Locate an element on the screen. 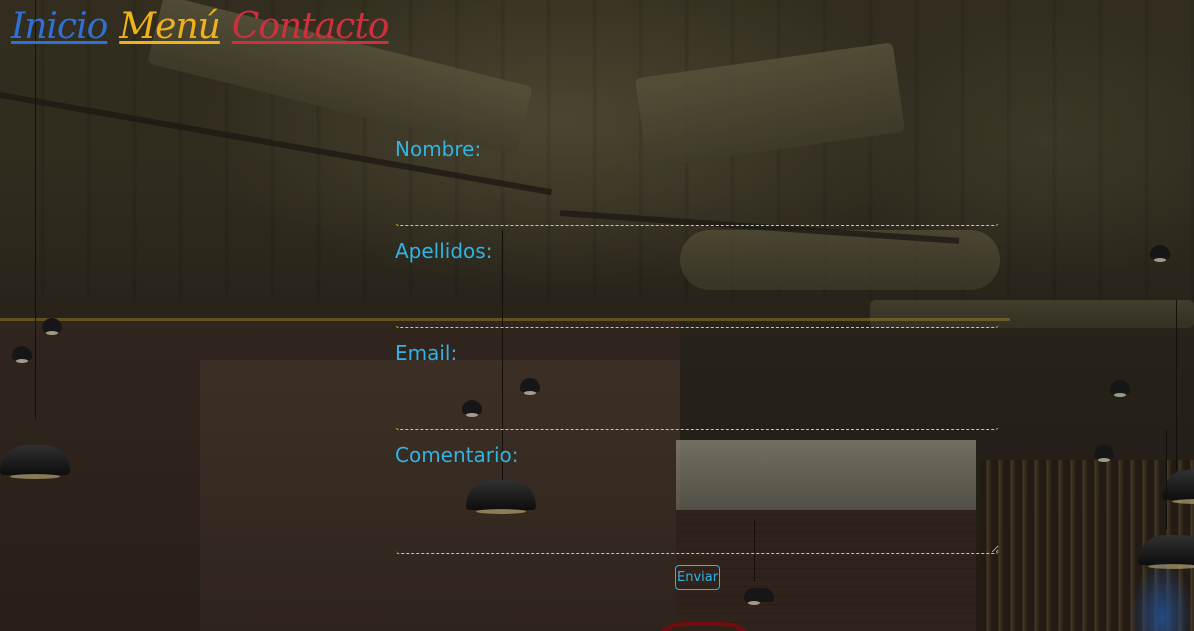 The height and width of the screenshot is (631, 1194). main-nav: Inicio Menú Contacto is located at coordinates (200, 27).